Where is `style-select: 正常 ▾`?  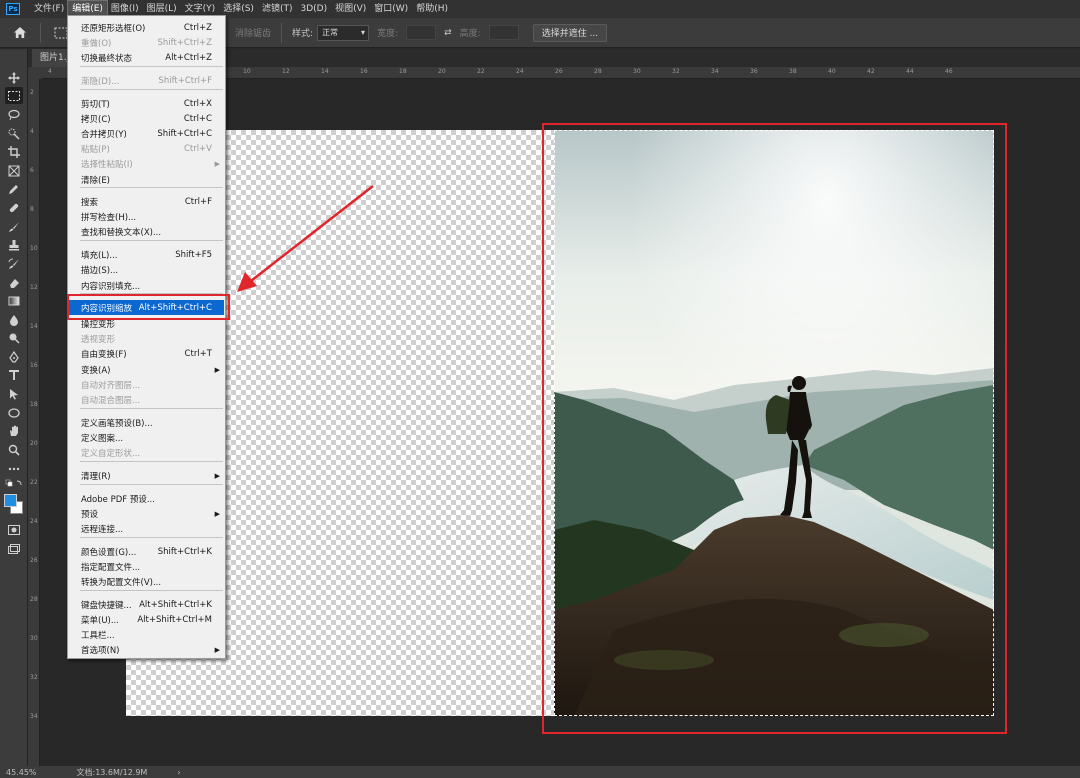 style-select: 正常 ▾ is located at coordinates (343, 32).